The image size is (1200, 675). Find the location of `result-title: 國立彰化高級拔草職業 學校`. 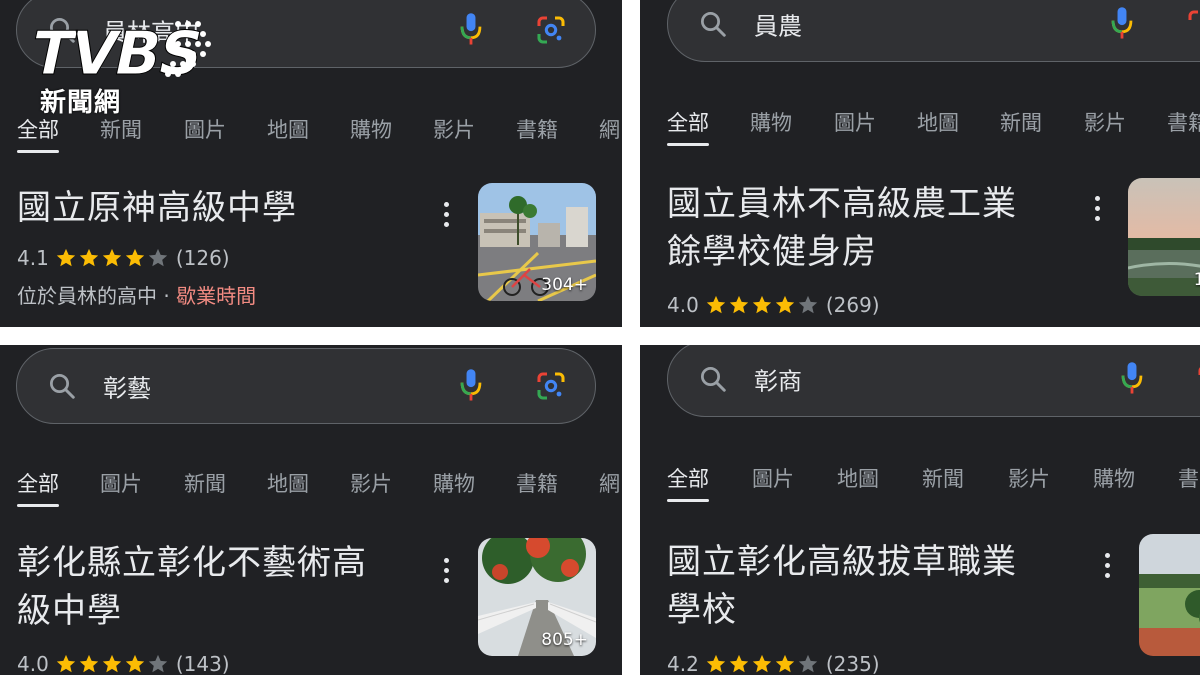

result-title: 國立彰化高級拔草職業 學校 is located at coordinates (842, 586).